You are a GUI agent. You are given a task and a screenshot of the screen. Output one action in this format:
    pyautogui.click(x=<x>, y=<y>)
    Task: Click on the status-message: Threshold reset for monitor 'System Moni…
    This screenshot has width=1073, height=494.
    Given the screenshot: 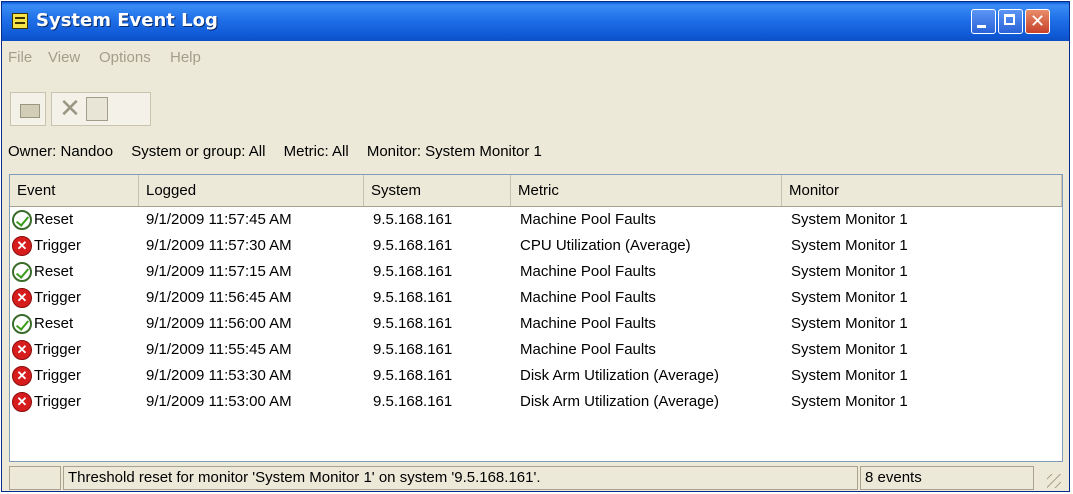 What is the action you would take?
    pyautogui.click(x=460, y=478)
    